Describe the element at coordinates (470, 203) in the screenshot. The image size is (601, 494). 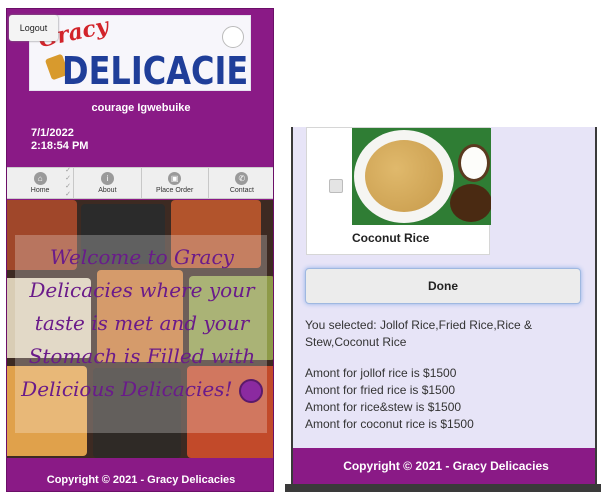
I see `coconut-shell-shape` at that location.